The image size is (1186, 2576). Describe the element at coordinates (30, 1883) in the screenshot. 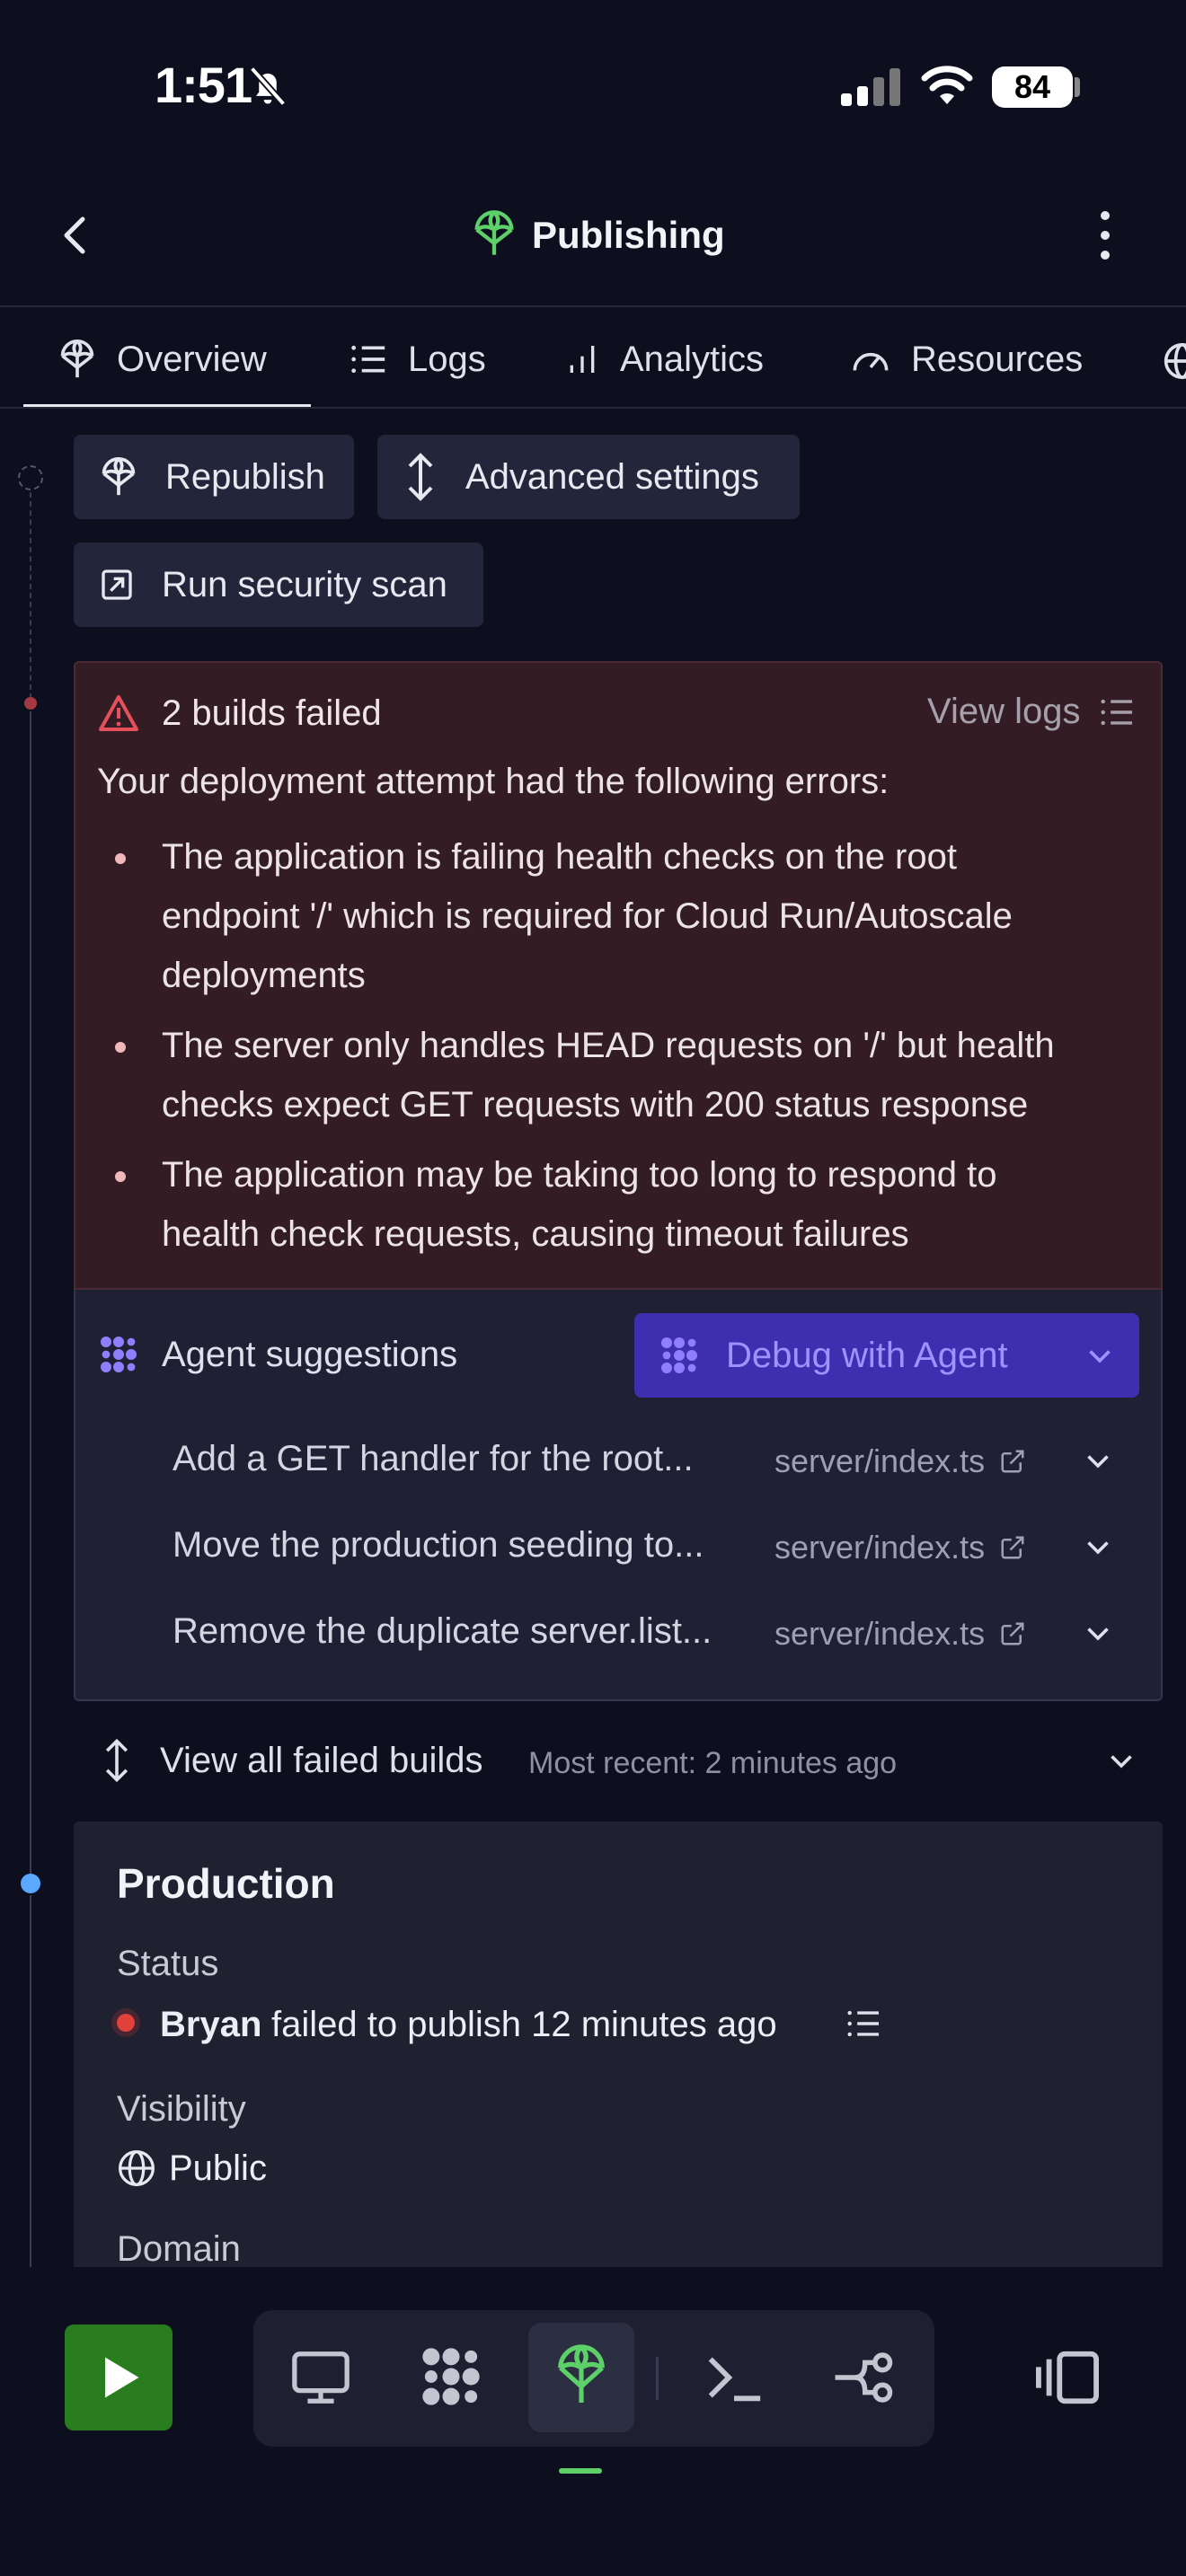

I see `timeline-production-dot` at that location.